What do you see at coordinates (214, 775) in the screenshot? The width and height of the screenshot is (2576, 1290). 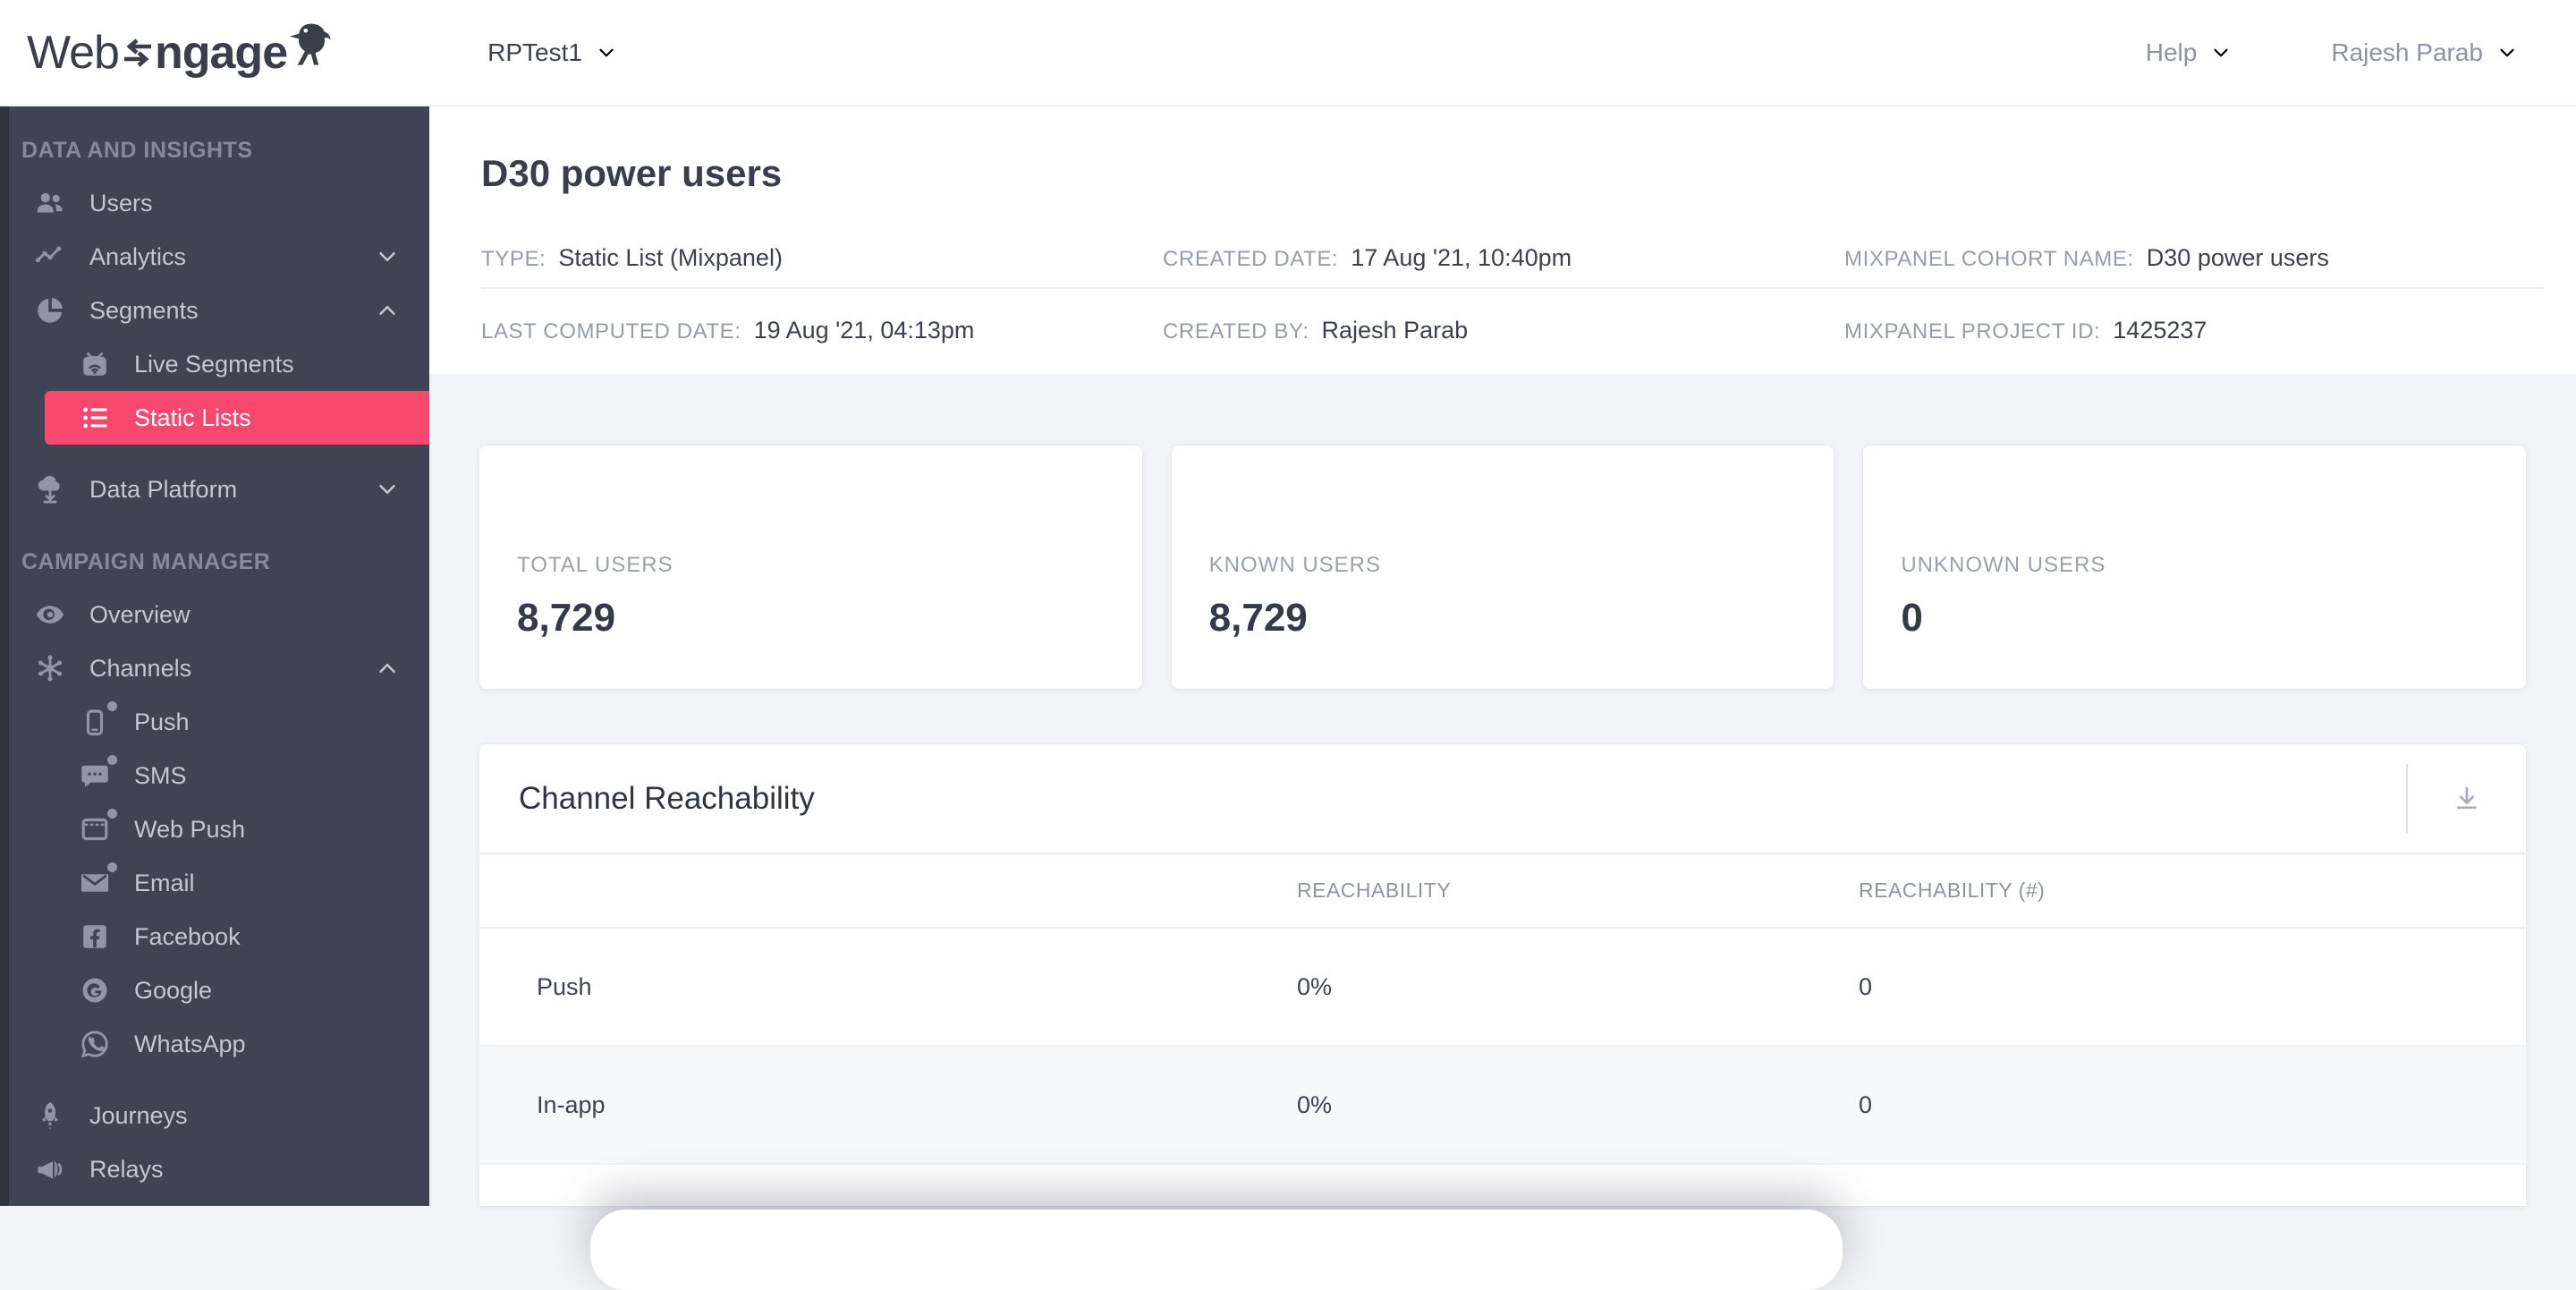 I see `sidebar-item-sms: SMS` at bounding box center [214, 775].